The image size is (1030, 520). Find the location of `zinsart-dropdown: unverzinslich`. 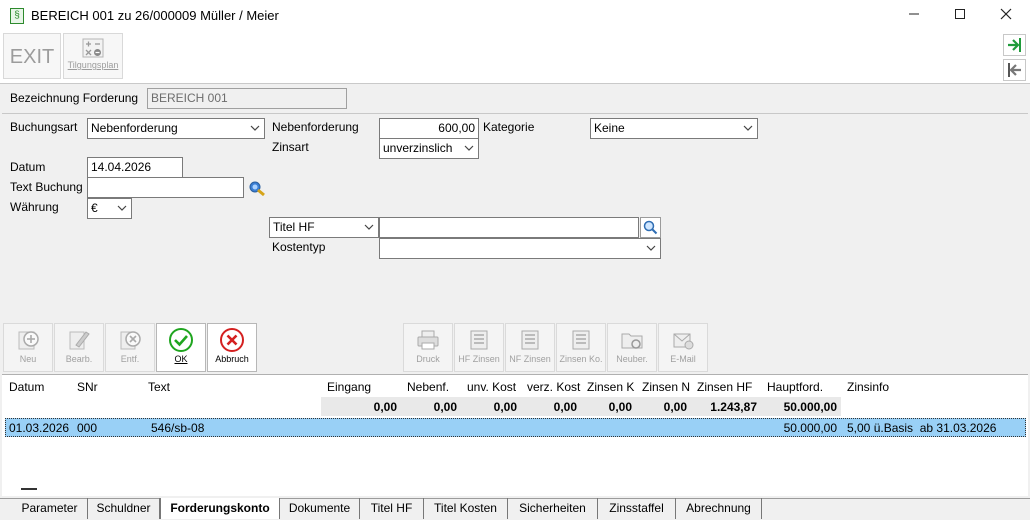

zinsart-dropdown: unverzinslich is located at coordinates (429, 148).